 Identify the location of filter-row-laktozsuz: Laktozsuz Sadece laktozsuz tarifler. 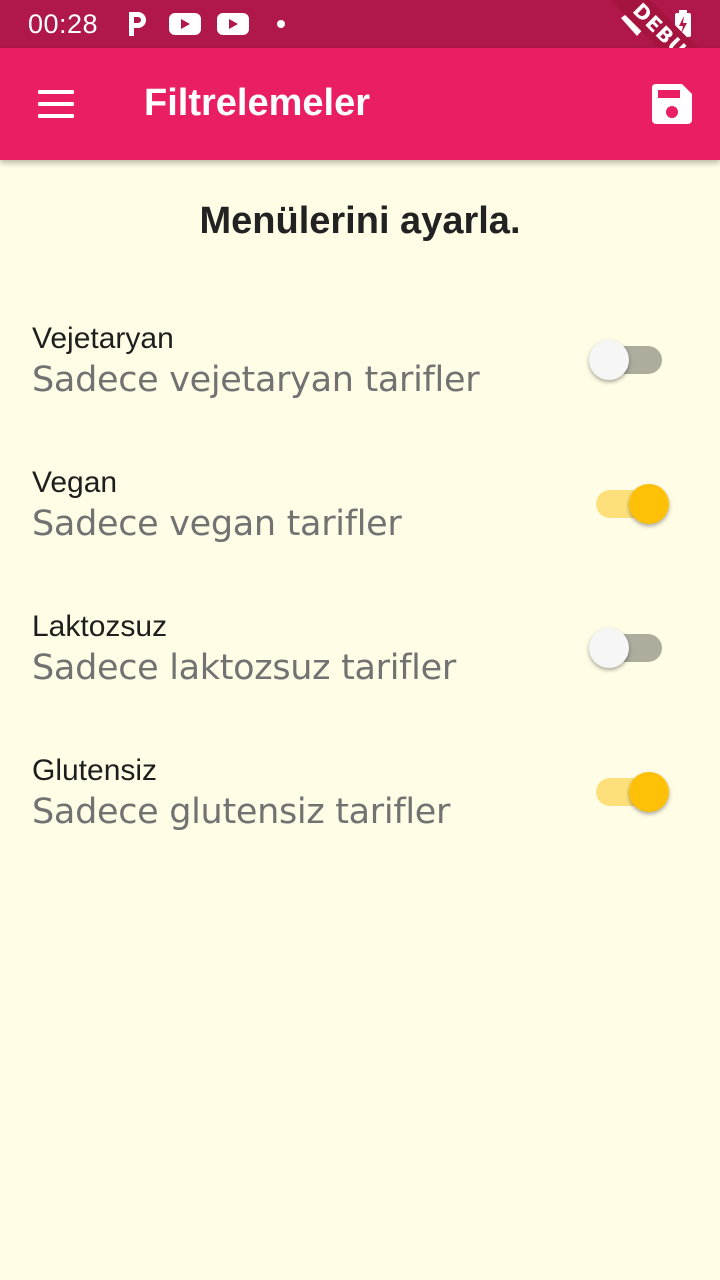
(360, 682).